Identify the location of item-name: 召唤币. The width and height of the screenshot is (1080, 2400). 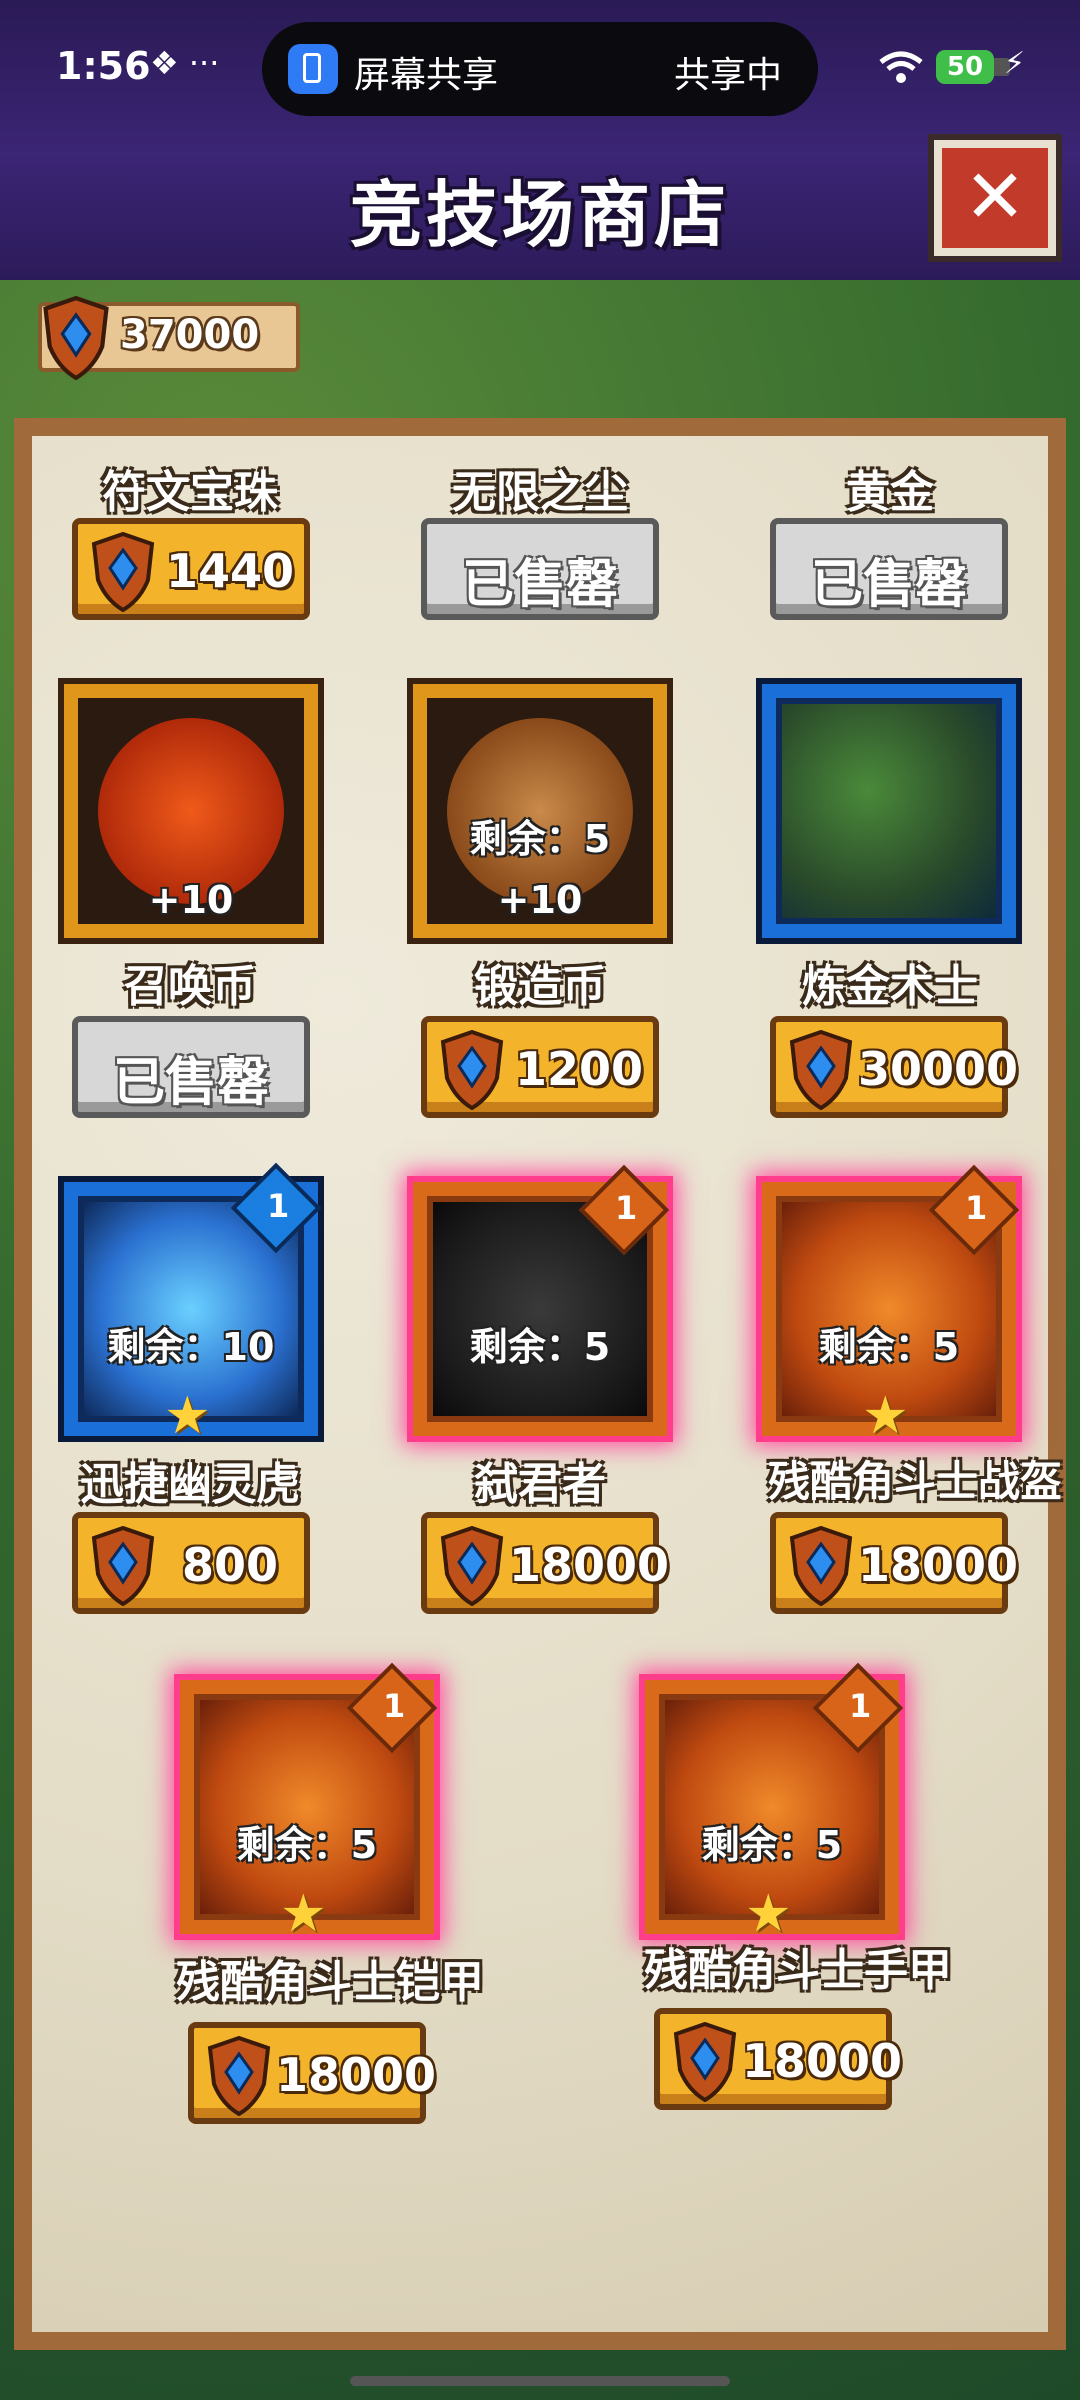
(190, 986).